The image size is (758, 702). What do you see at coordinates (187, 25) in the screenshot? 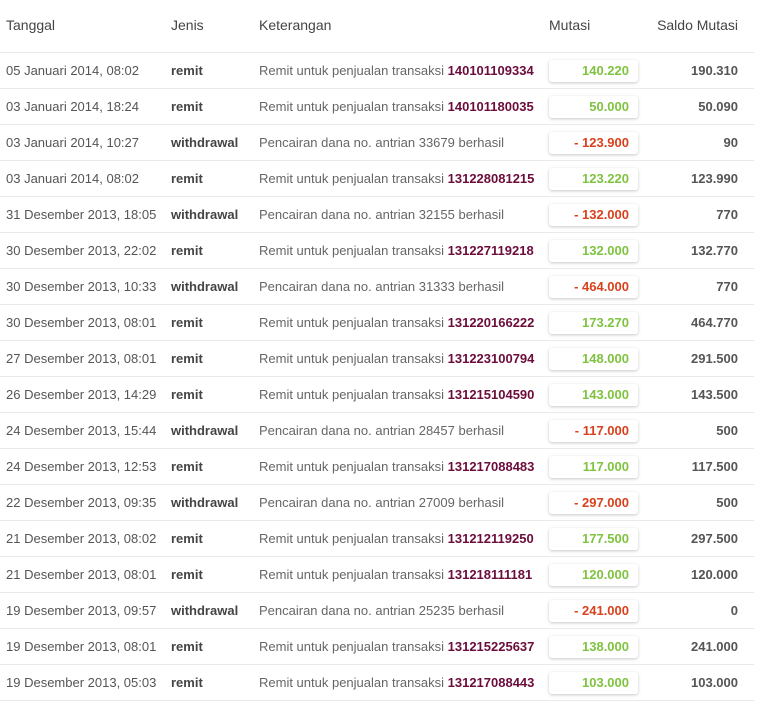
I see `column-header-jenis: Jenis` at bounding box center [187, 25].